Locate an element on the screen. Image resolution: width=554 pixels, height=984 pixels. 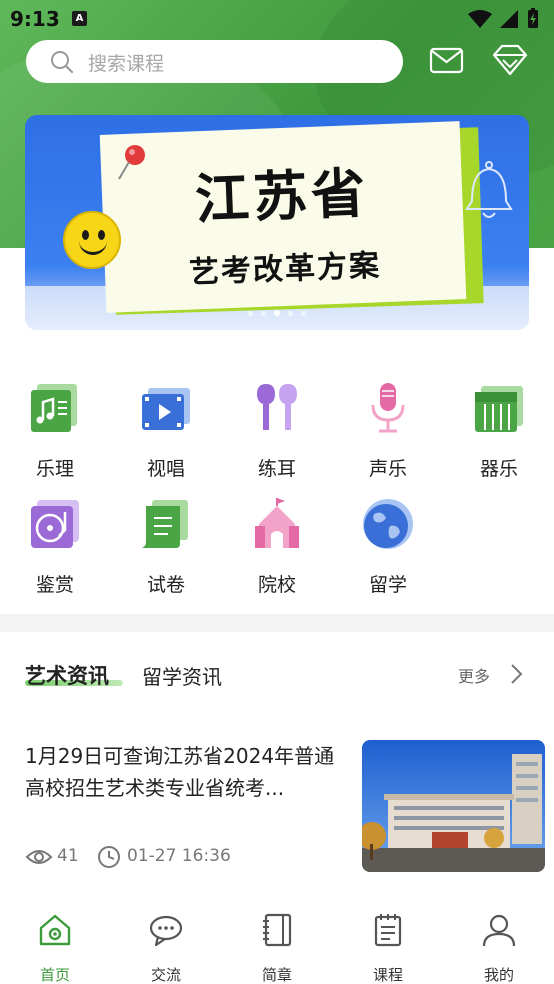
category-sight-singing: 视唱 is located at coordinates (166, 430).